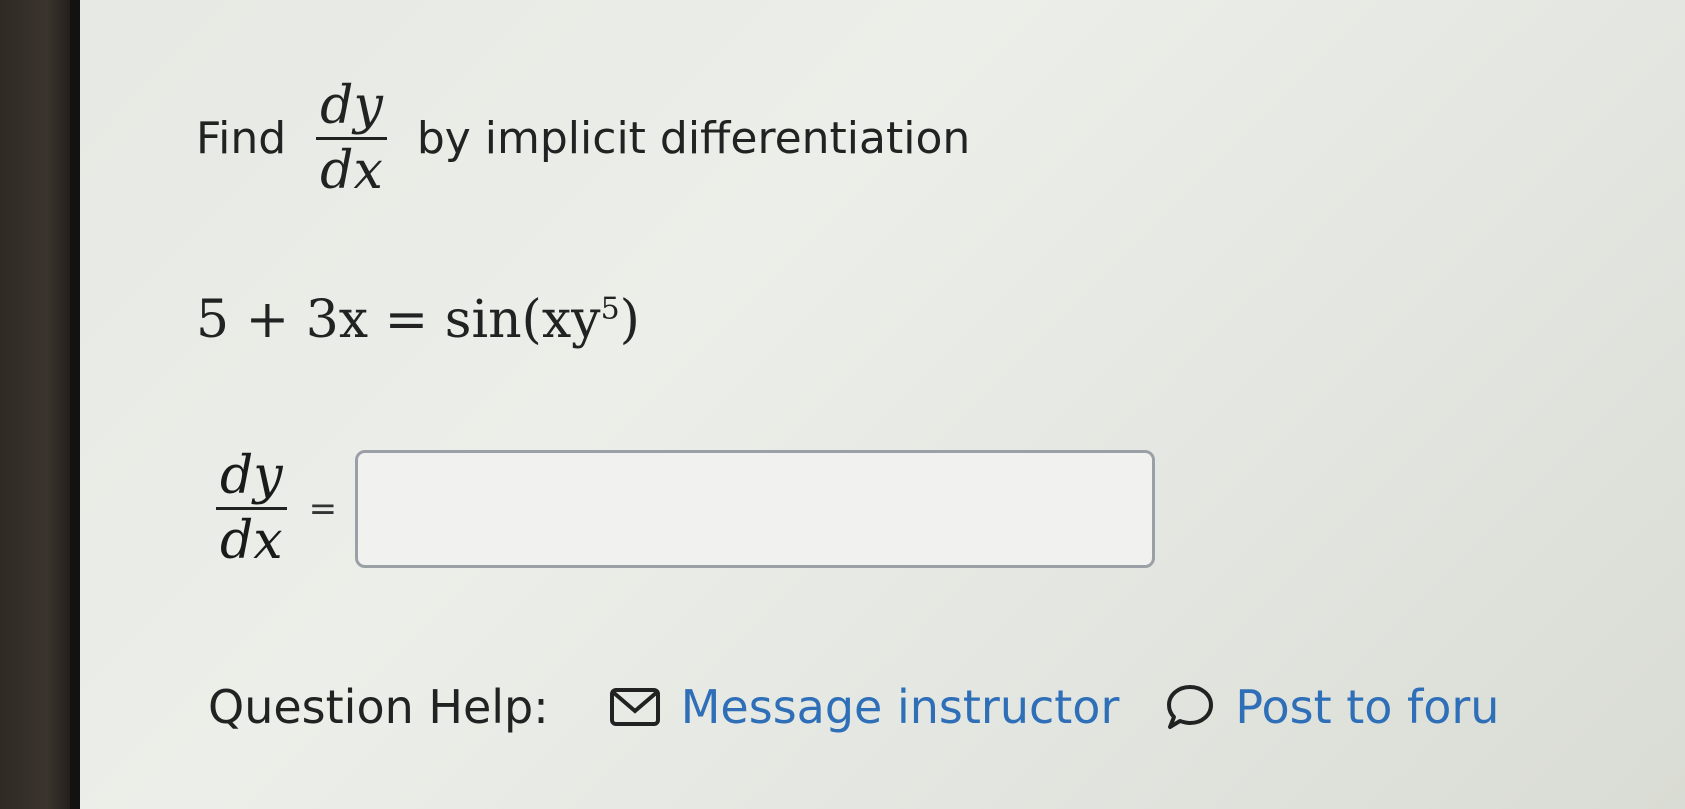 The height and width of the screenshot is (809, 1685). I want to click on fraction-denominator: dx, so click(351, 170).